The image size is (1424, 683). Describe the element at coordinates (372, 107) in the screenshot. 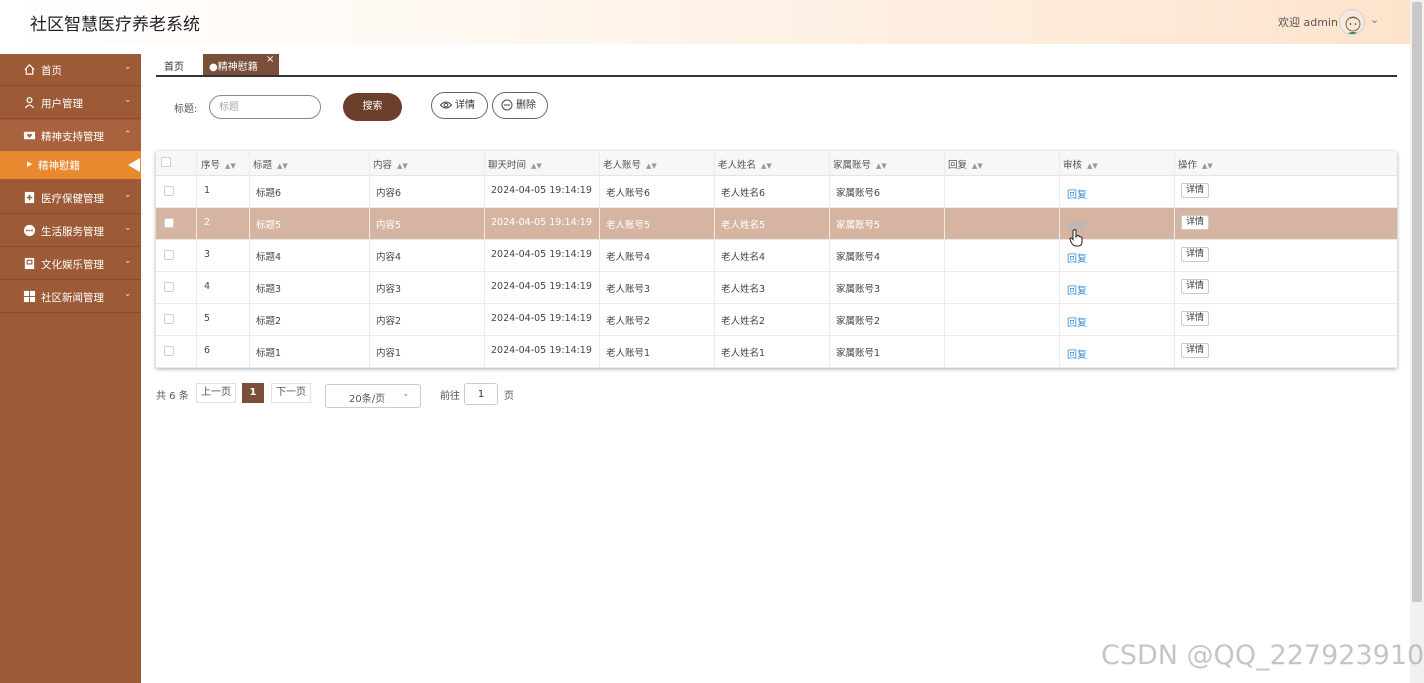

I see `search-button: 搜索` at that location.